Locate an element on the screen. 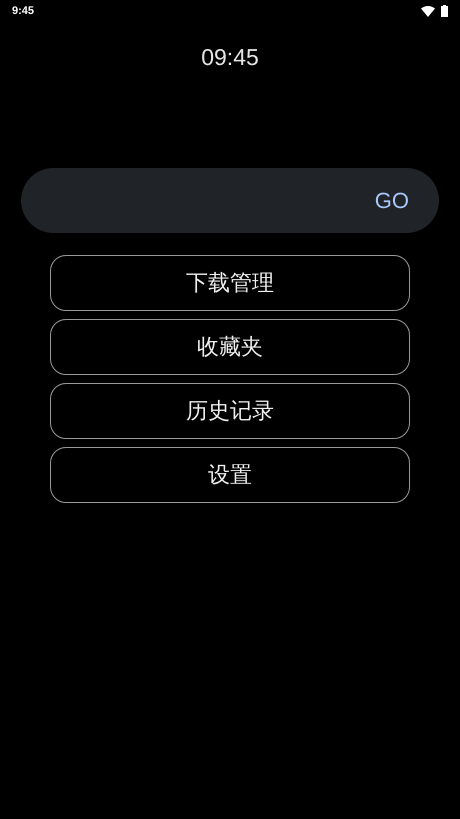 This screenshot has width=460, height=819. menu-button: 下载管理 is located at coordinates (230, 283).